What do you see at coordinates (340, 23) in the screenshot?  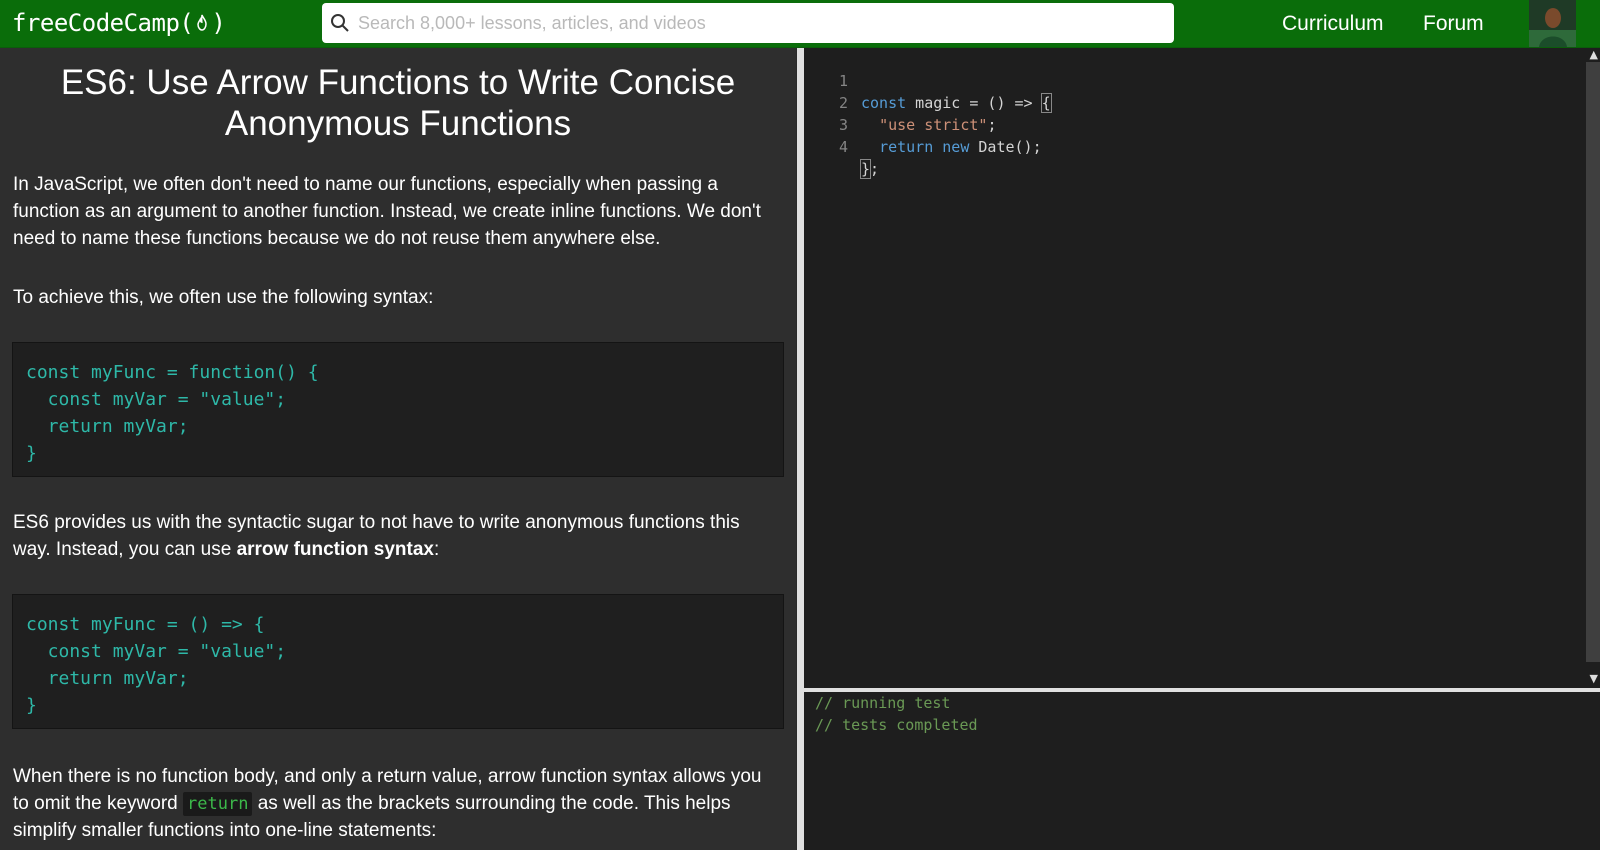 I see `search-icon` at bounding box center [340, 23].